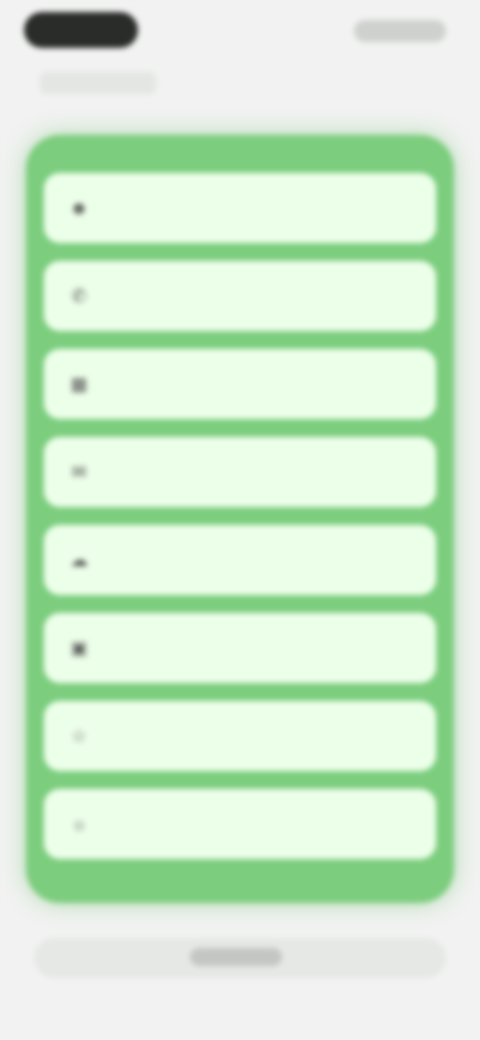  Describe the element at coordinates (81, 30) in the screenshot. I see `status-pill` at that location.